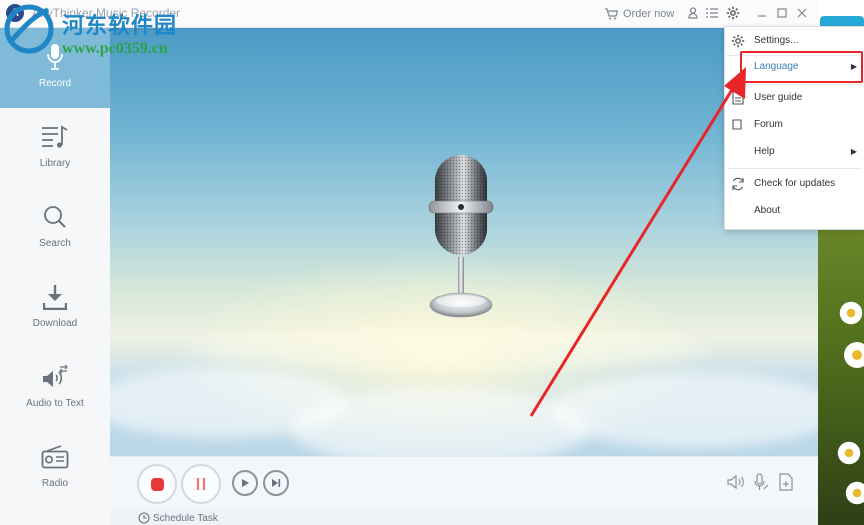 The height and width of the screenshot is (525, 864). I want to click on record-button, so click(157, 484).